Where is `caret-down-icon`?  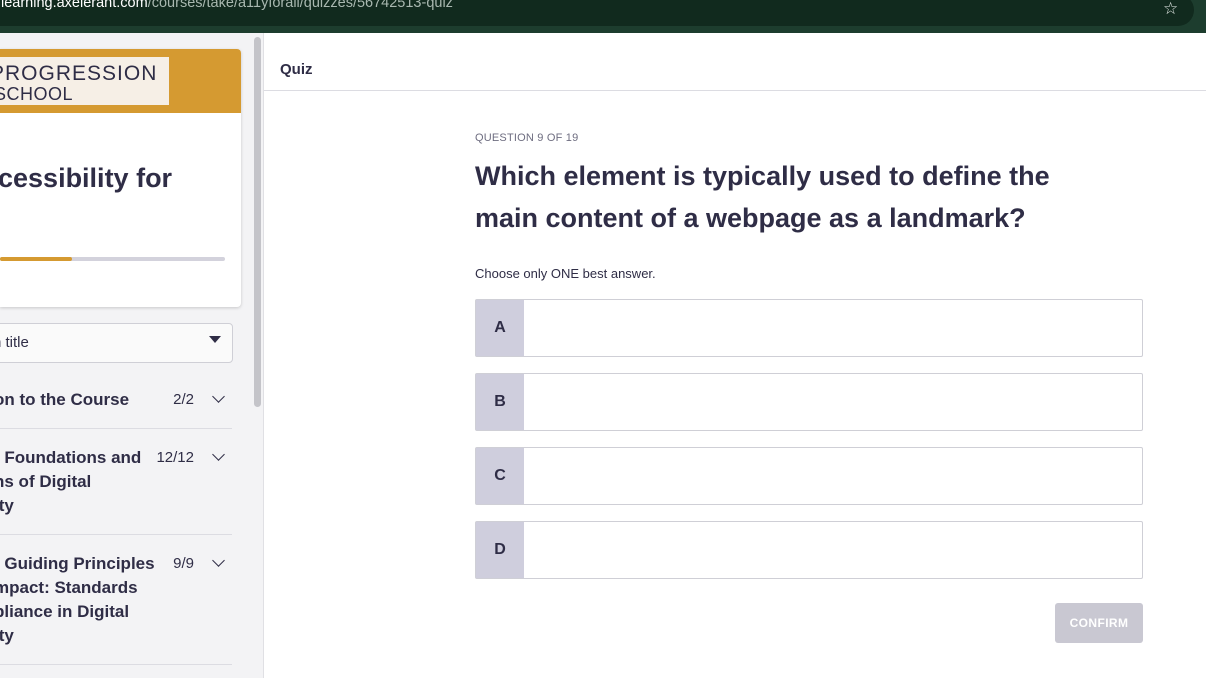 caret-down-icon is located at coordinates (215, 339).